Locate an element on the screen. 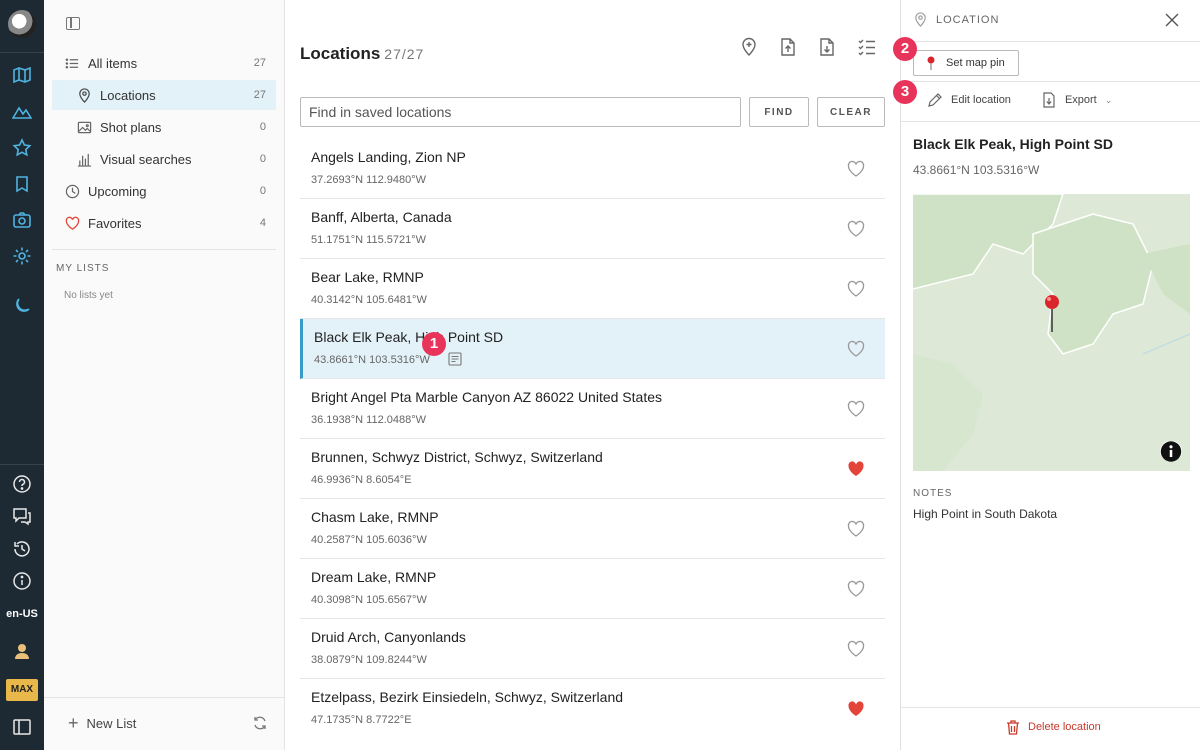 The width and height of the screenshot is (1200, 750). sidebar-item-locations: Locations 27 is located at coordinates (164, 95).